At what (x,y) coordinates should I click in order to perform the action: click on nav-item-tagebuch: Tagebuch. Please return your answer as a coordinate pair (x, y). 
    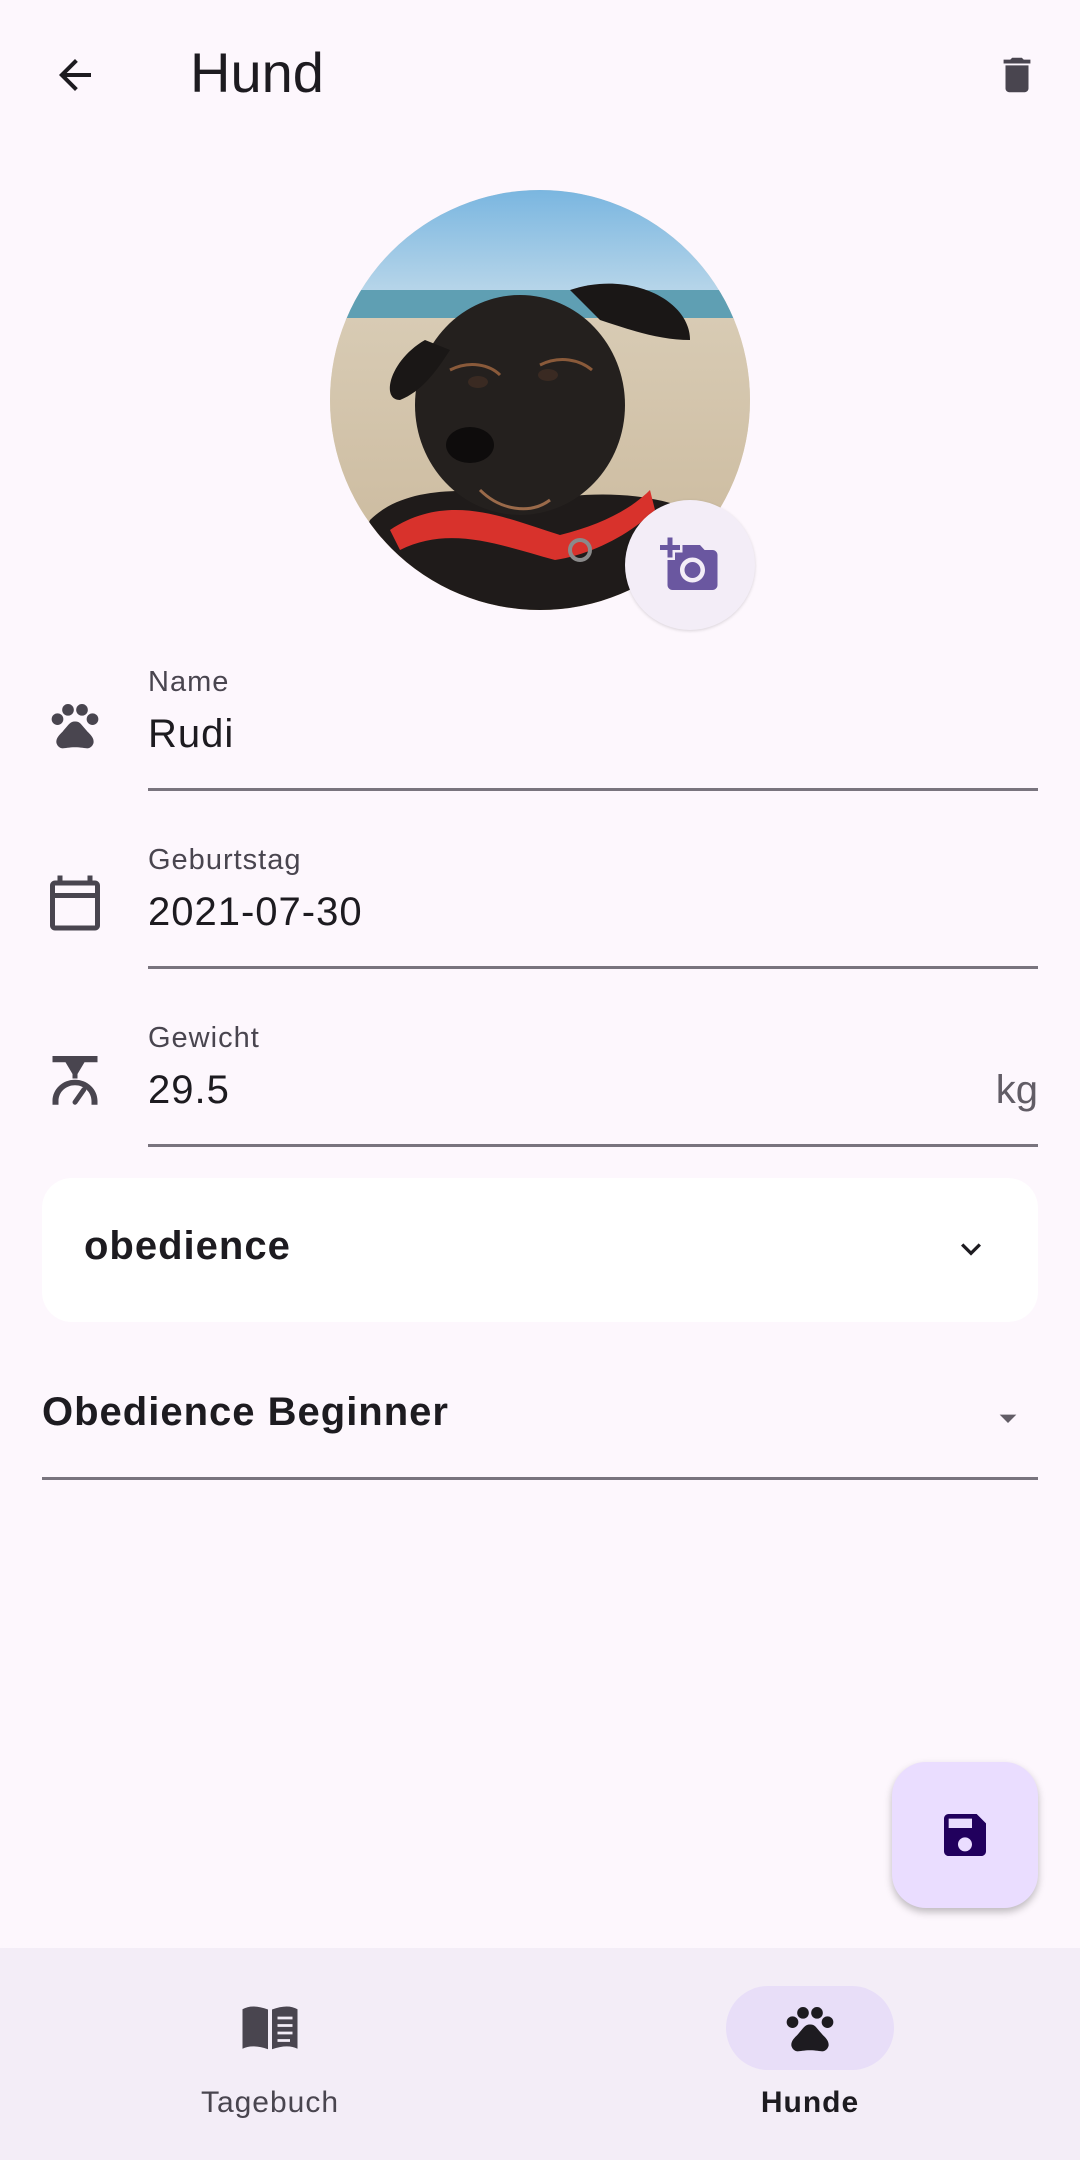
    Looking at the image, I should click on (270, 2054).